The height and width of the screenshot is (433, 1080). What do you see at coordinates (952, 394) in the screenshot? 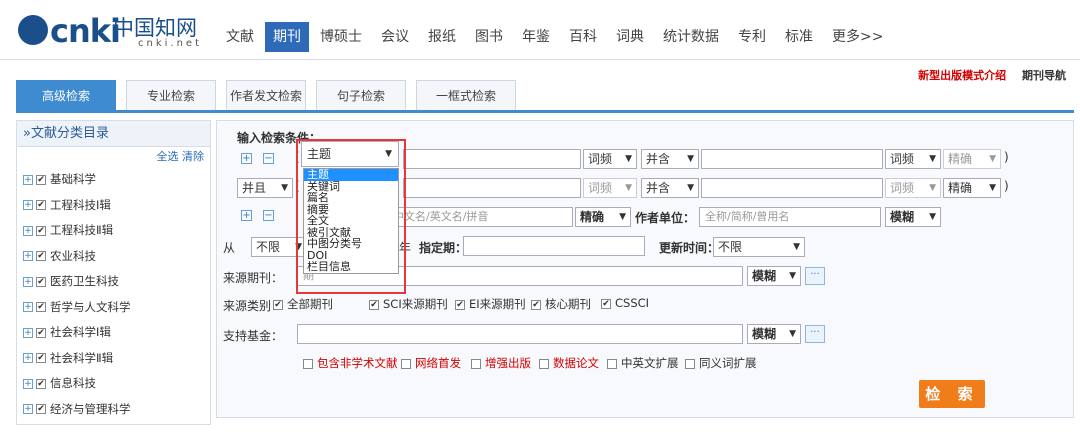
I see `search-button: 检 索` at bounding box center [952, 394].